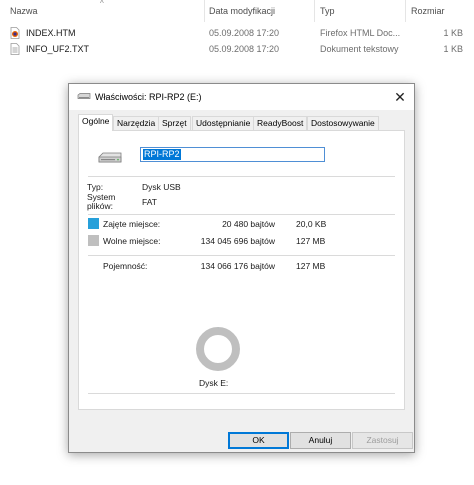 Image resolution: width=474 pixels, height=485 pixels. I want to click on capacity-bytes: 134 066 176 bajtów, so click(237, 266).